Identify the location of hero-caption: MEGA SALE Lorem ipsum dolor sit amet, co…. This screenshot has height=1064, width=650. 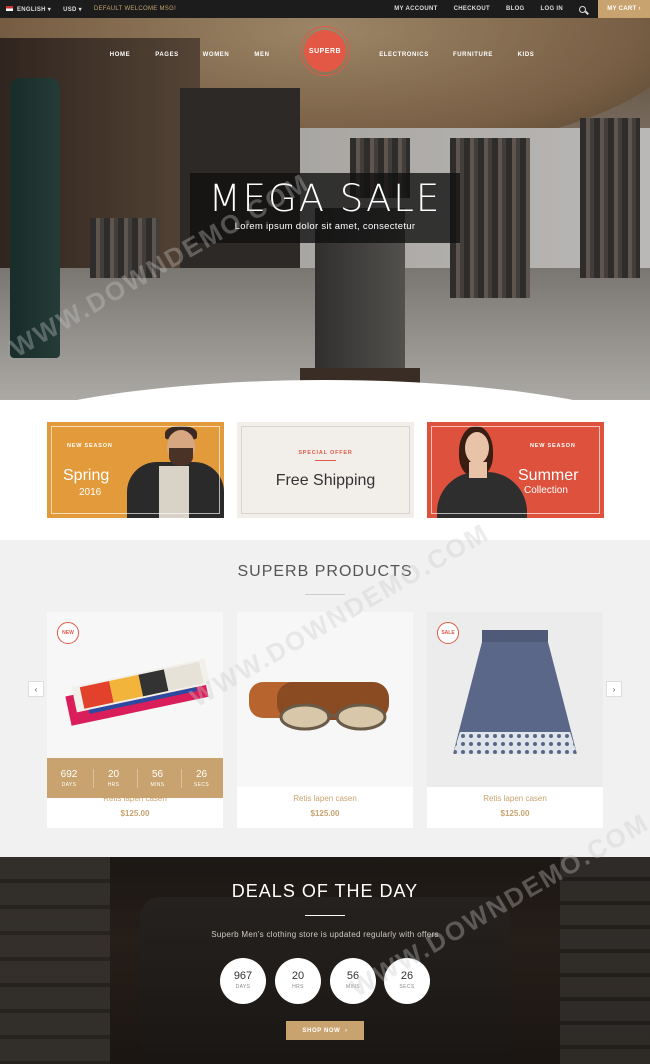
(325, 208).